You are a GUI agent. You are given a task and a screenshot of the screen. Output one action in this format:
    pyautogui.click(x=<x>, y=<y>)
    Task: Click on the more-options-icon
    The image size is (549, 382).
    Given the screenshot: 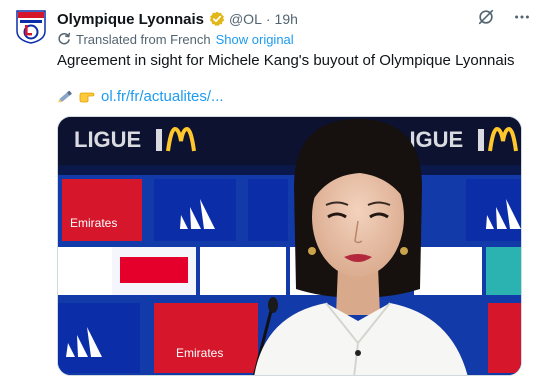 What is the action you would take?
    pyautogui.click(x=522, y=17)
    